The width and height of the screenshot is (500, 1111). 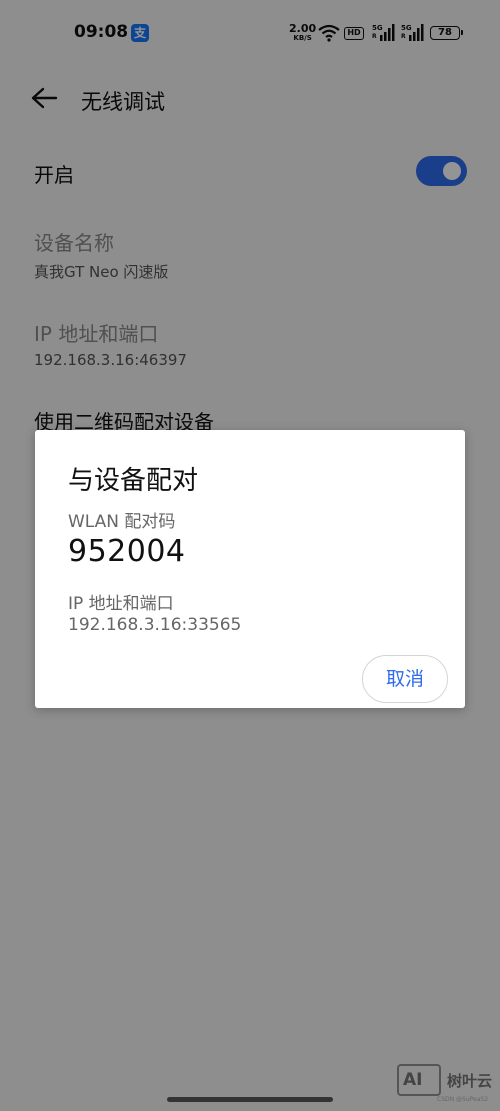 What do you see at coordinates (463, 1099) in the screenshot?
I see `watermark-subtext: CSDN @SuPeaS2` at bounding box center [463, 1099].